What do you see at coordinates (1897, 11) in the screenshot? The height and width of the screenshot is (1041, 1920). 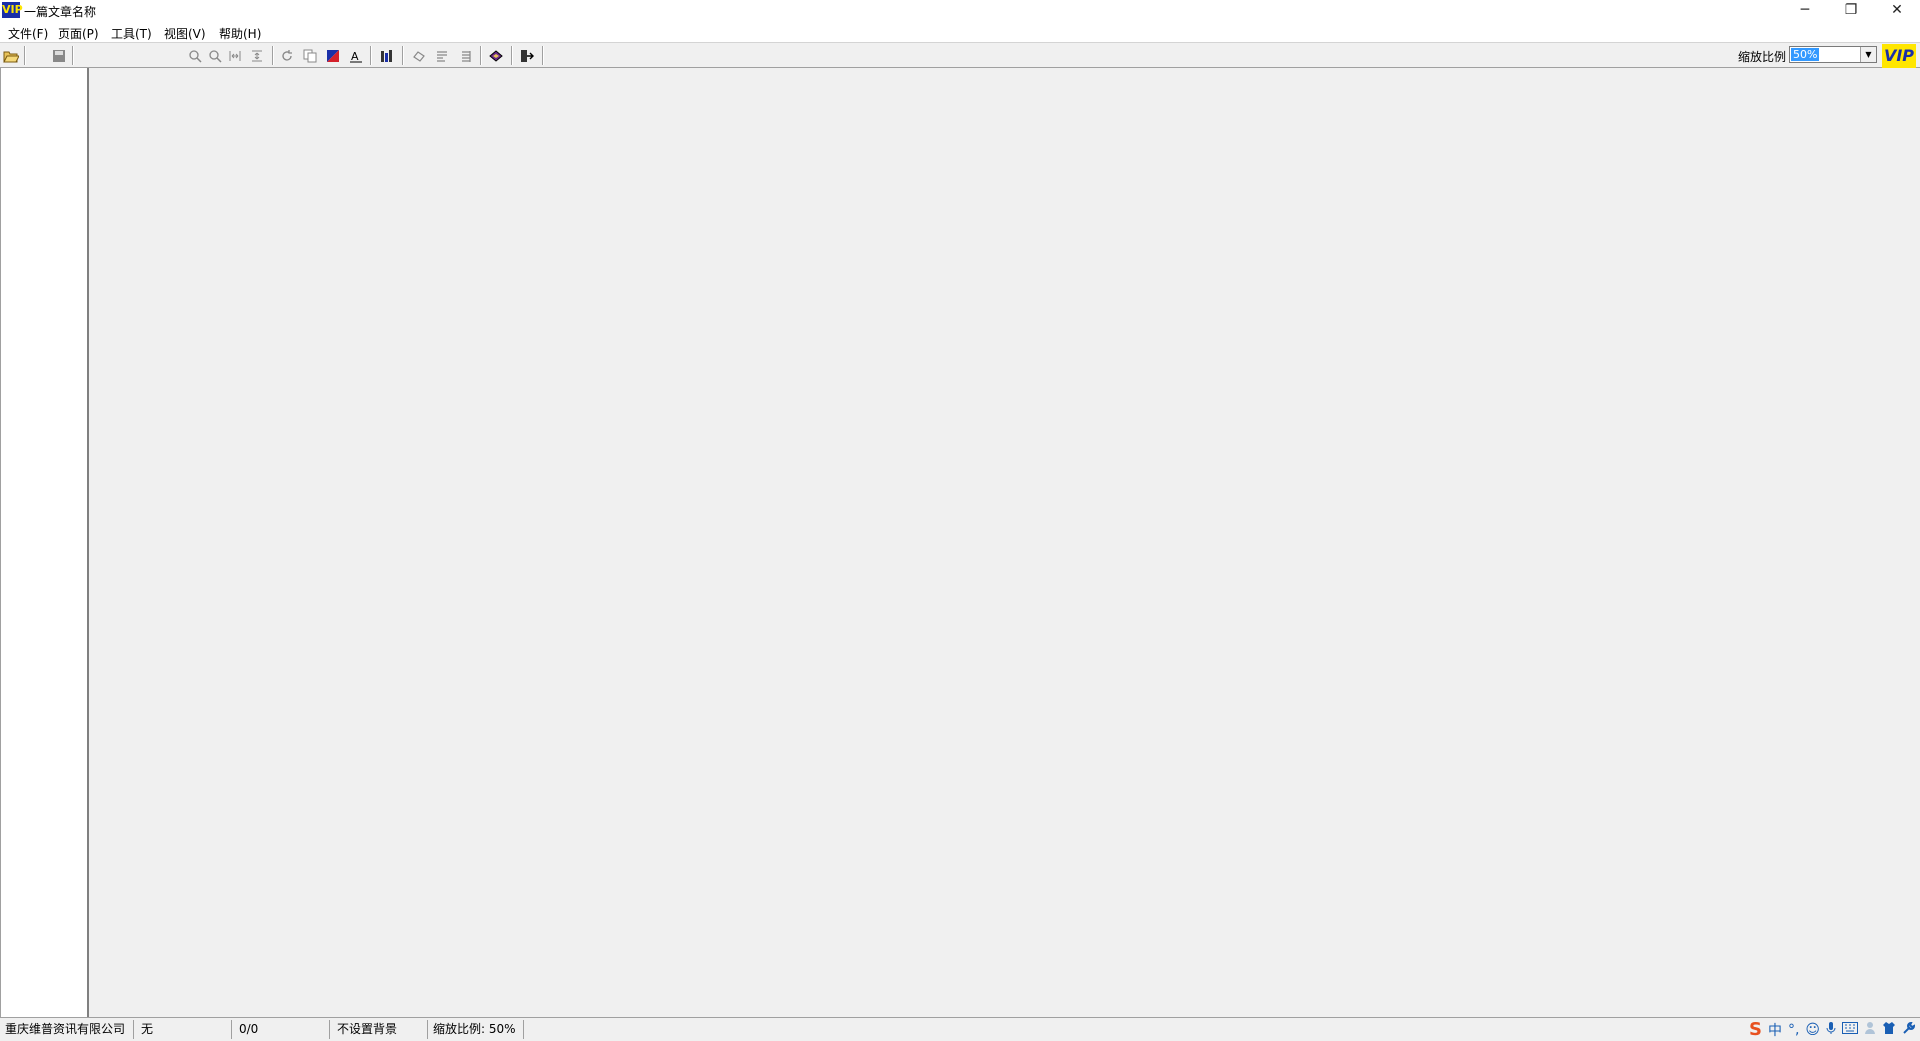 I see `close-button: ✕` at bounding box center [1897, 11].